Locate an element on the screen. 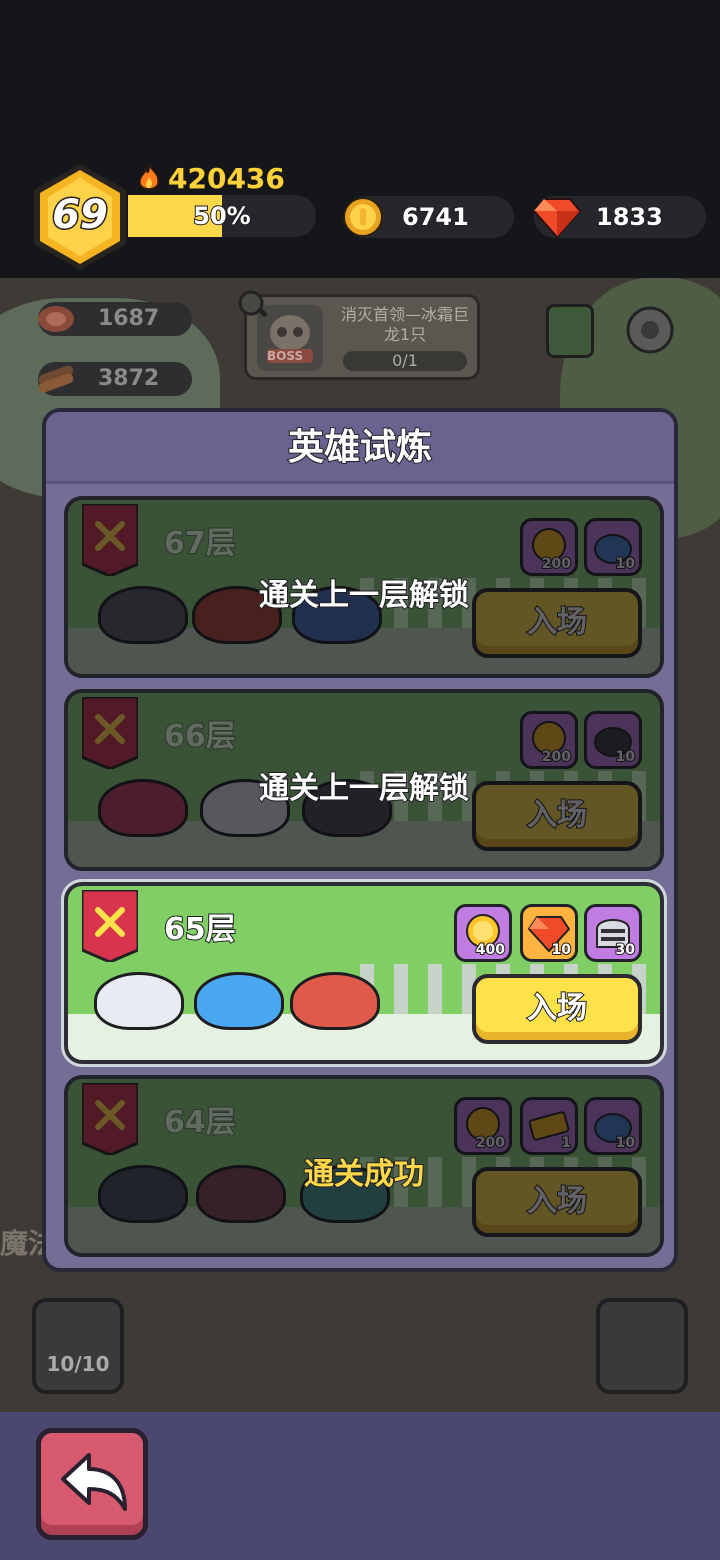 This screenshot has height=1560, width=720. wood-log-icon is located at coordinates (56, 379).